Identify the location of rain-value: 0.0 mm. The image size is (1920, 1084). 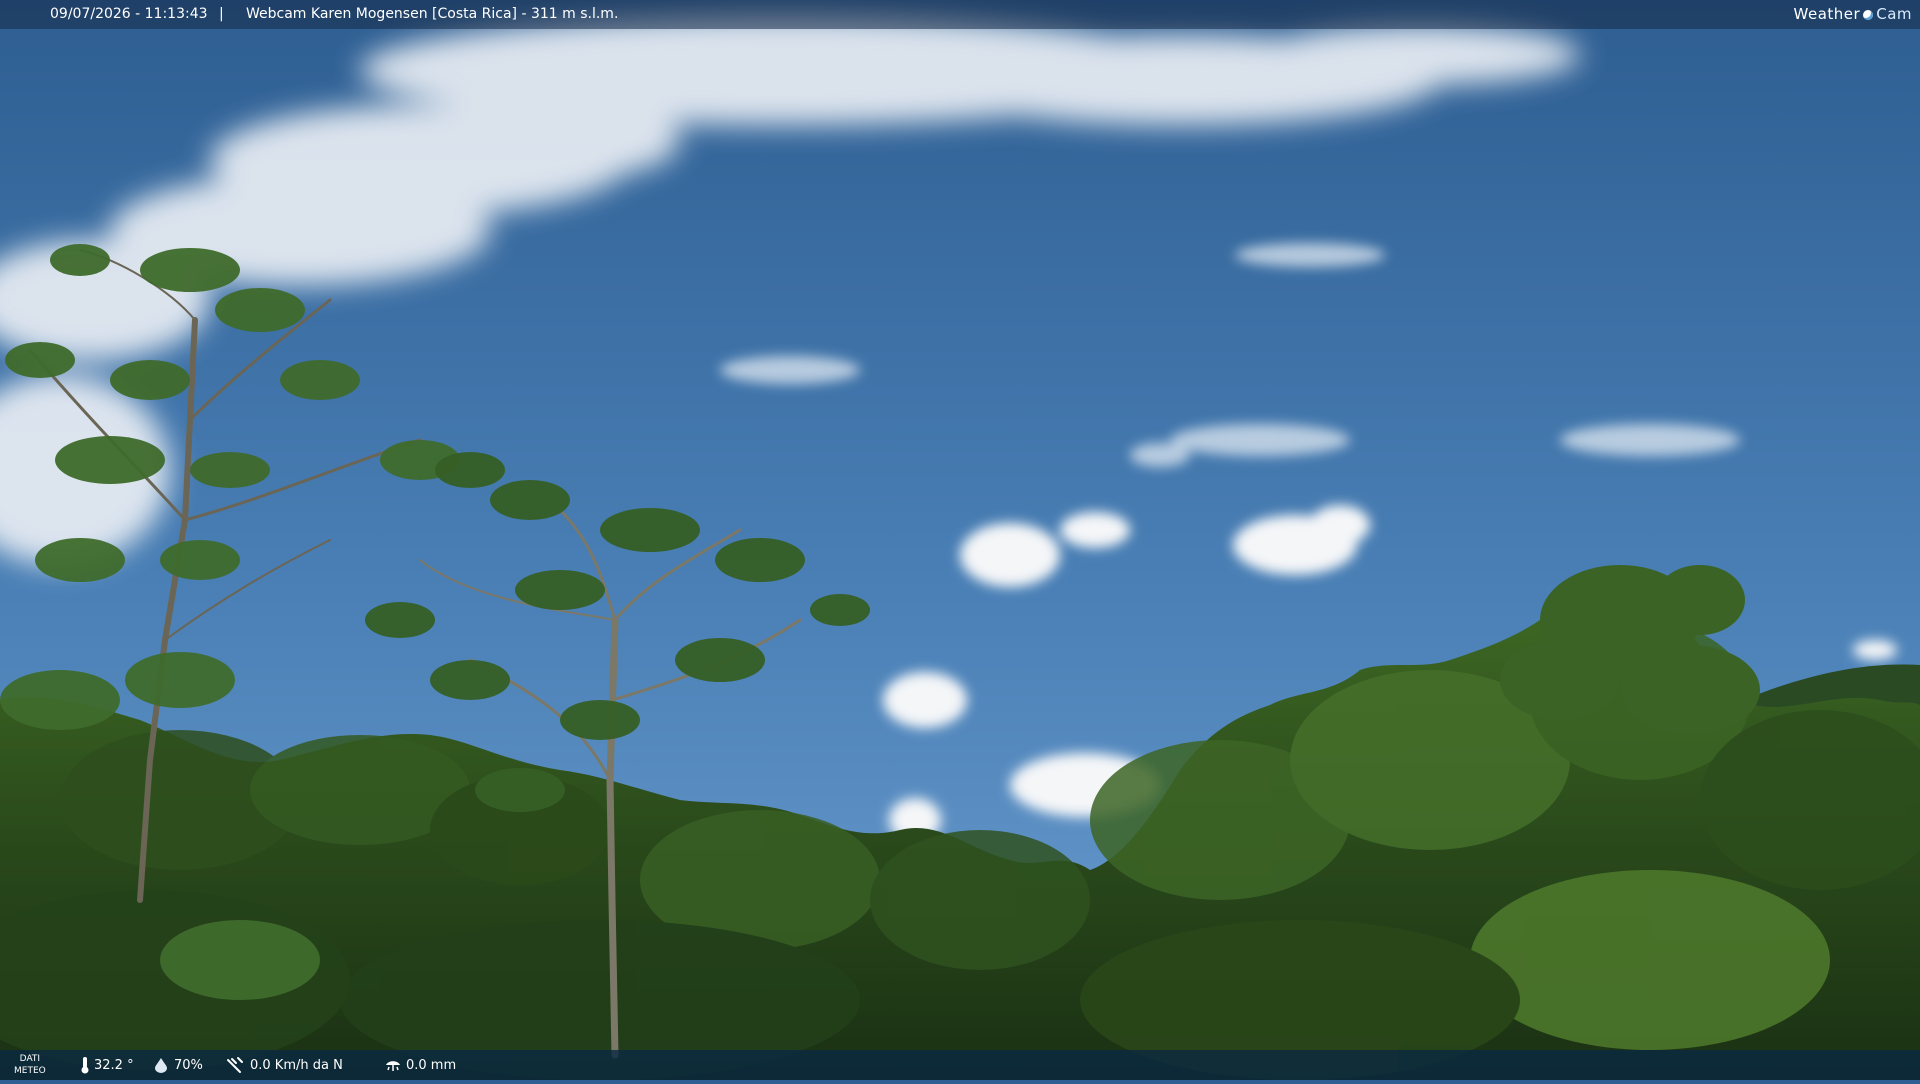
(431, 1065).